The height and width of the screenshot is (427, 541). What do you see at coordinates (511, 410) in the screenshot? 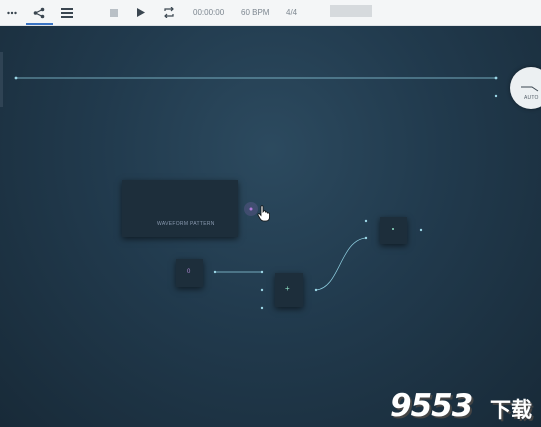
I see `watermark-suffix: 下载` at bounding box center [511, 410].